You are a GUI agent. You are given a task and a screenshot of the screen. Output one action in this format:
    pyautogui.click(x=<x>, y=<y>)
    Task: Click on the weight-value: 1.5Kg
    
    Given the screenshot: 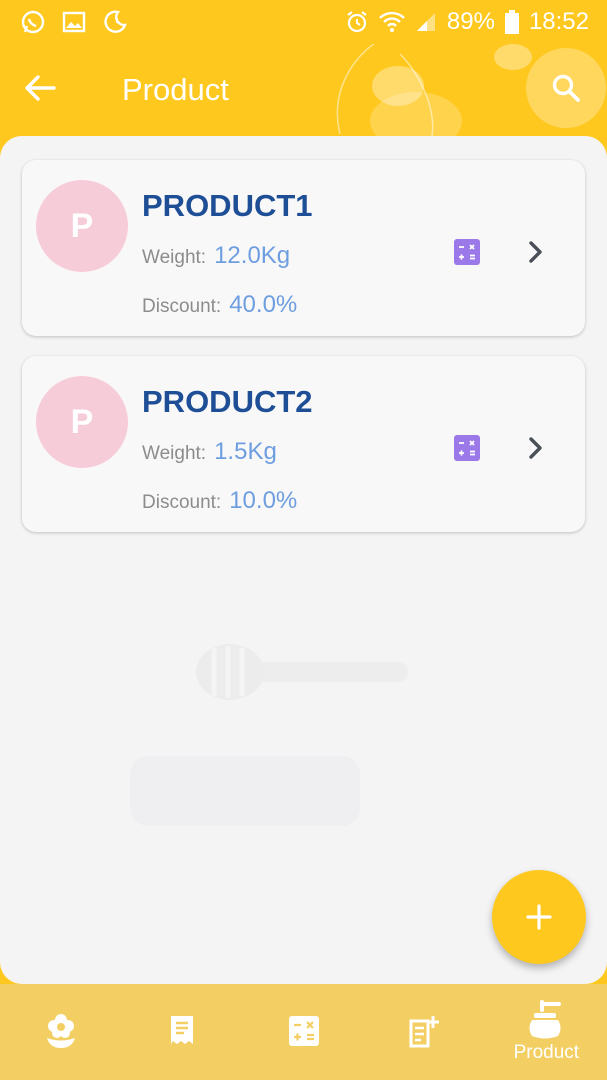 What is the action you would take?
    pyautogui.click(x=245, y=451)
    